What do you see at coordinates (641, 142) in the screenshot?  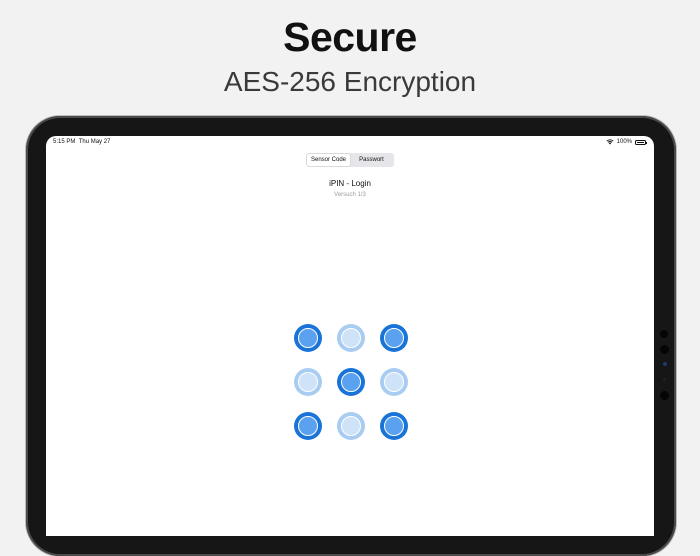 I see `battery-icon` at bounding box center [641, 142].